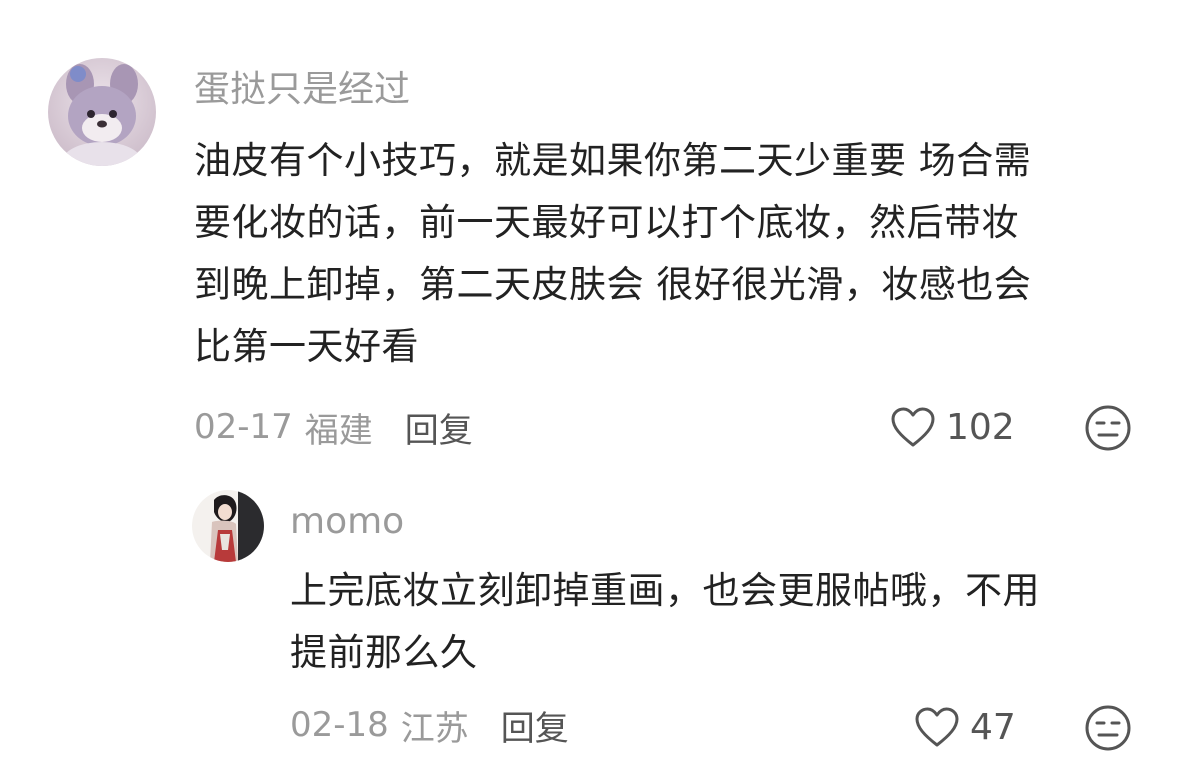  I want to click on comment-meta: 02-17 福建 回复, so click(333, 427).